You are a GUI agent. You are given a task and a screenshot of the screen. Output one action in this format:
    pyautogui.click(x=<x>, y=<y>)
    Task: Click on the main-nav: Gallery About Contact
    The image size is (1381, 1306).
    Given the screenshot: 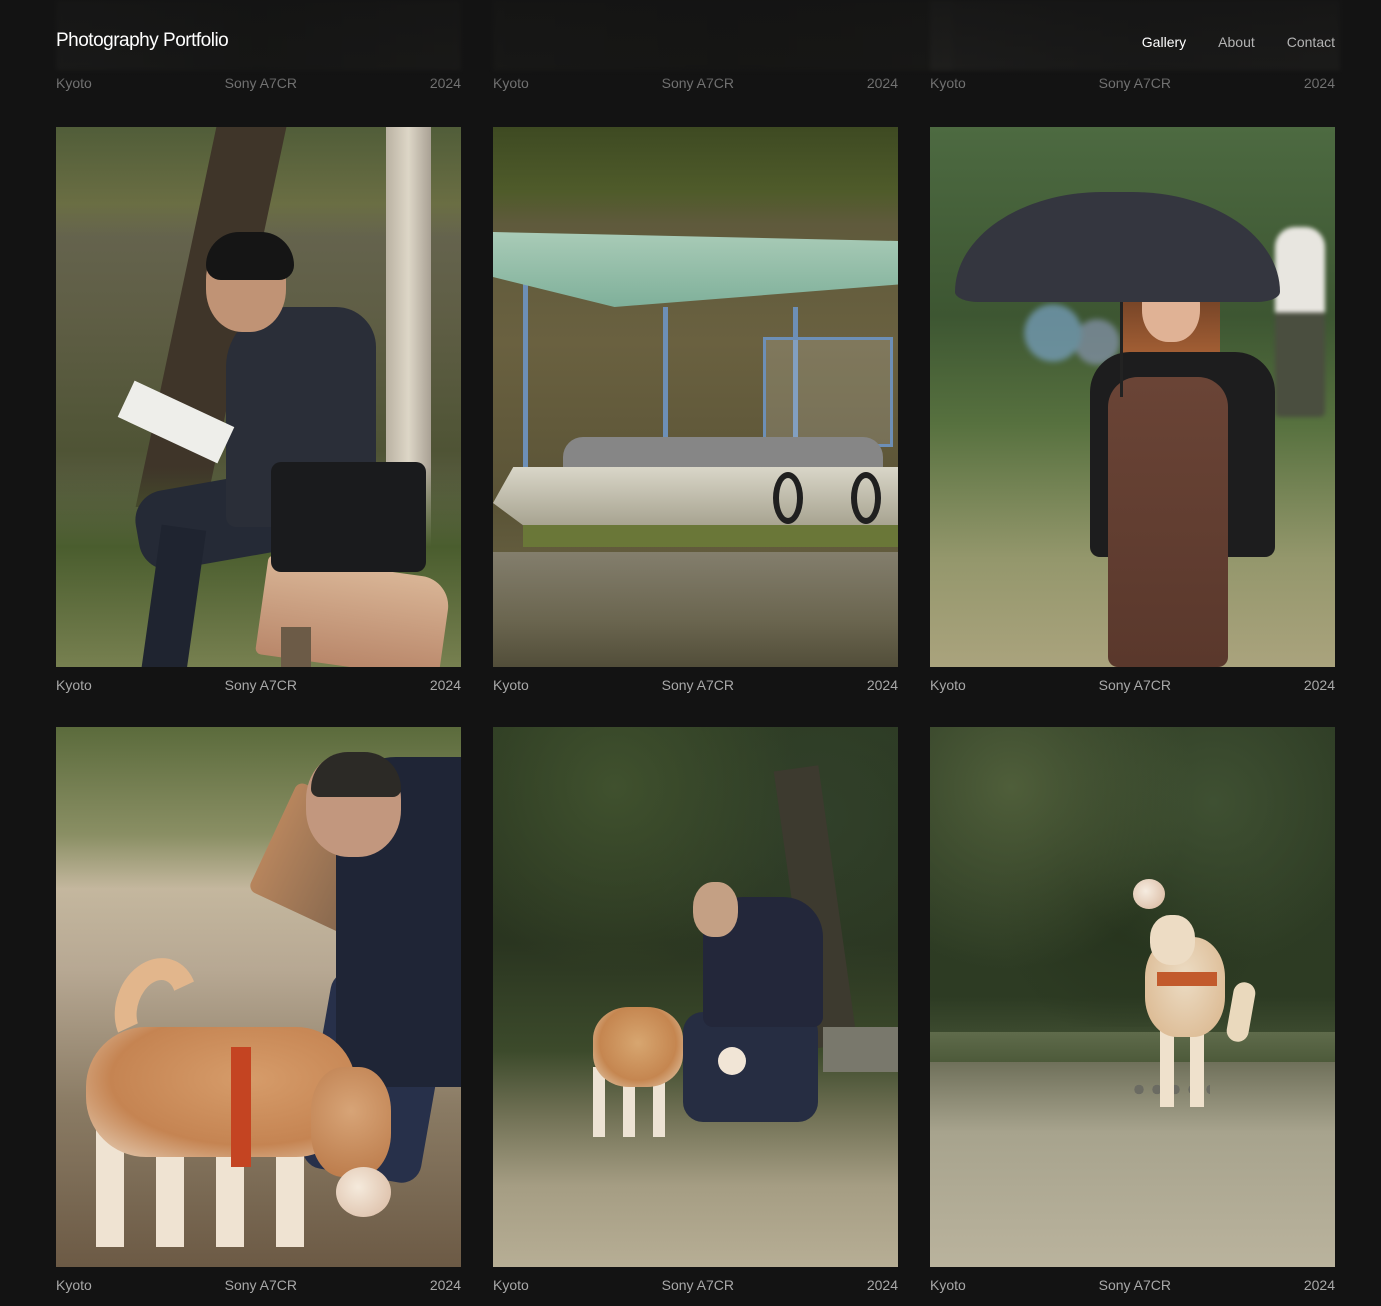 What is the action you would take?
    pyautogui.click(x=1238, y=42)
    